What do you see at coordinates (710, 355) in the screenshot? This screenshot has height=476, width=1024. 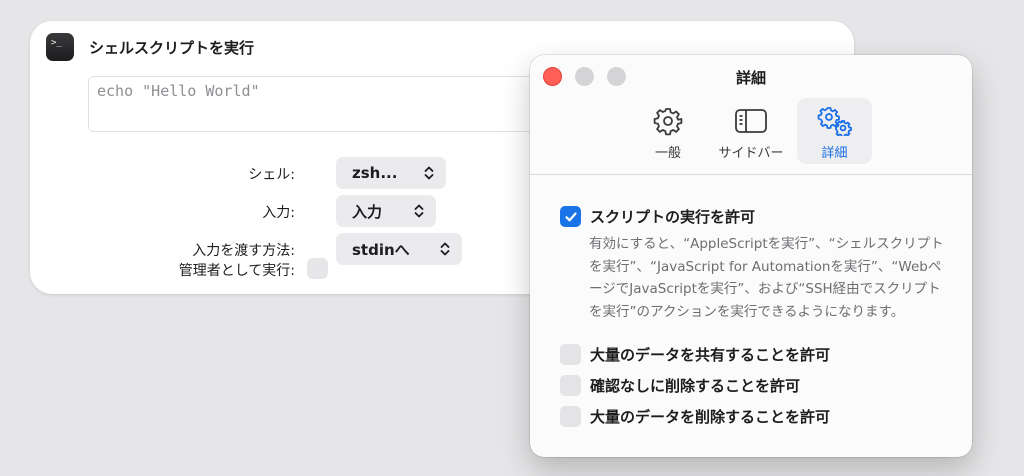 I see `allow-sharing-large-data-label: 大量のデータを共有することを許可` at bounding box center [710, 355].